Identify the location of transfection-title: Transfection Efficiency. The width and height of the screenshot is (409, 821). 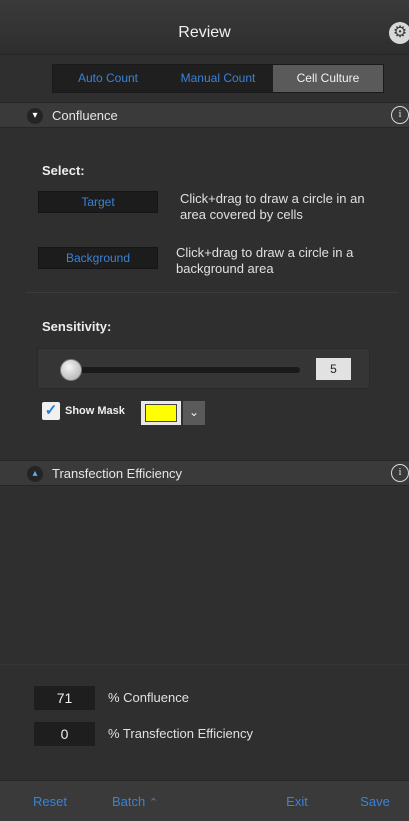
(117, 473).